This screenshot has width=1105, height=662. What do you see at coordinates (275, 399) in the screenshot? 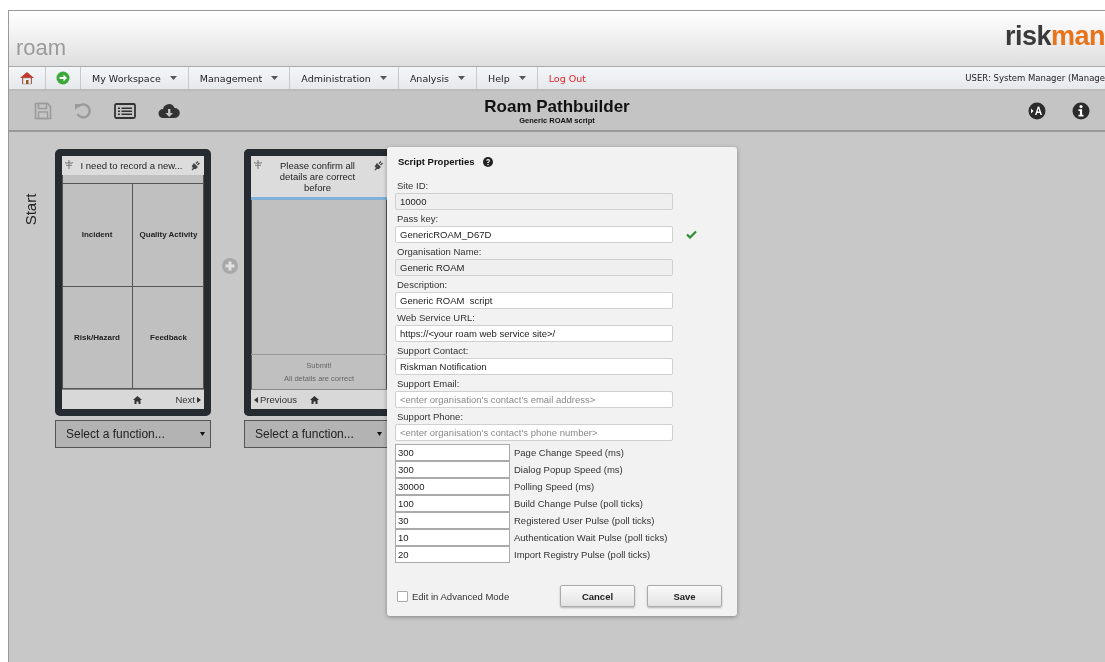
I see `previous-link: Previous` at bounding box center [275, 399].